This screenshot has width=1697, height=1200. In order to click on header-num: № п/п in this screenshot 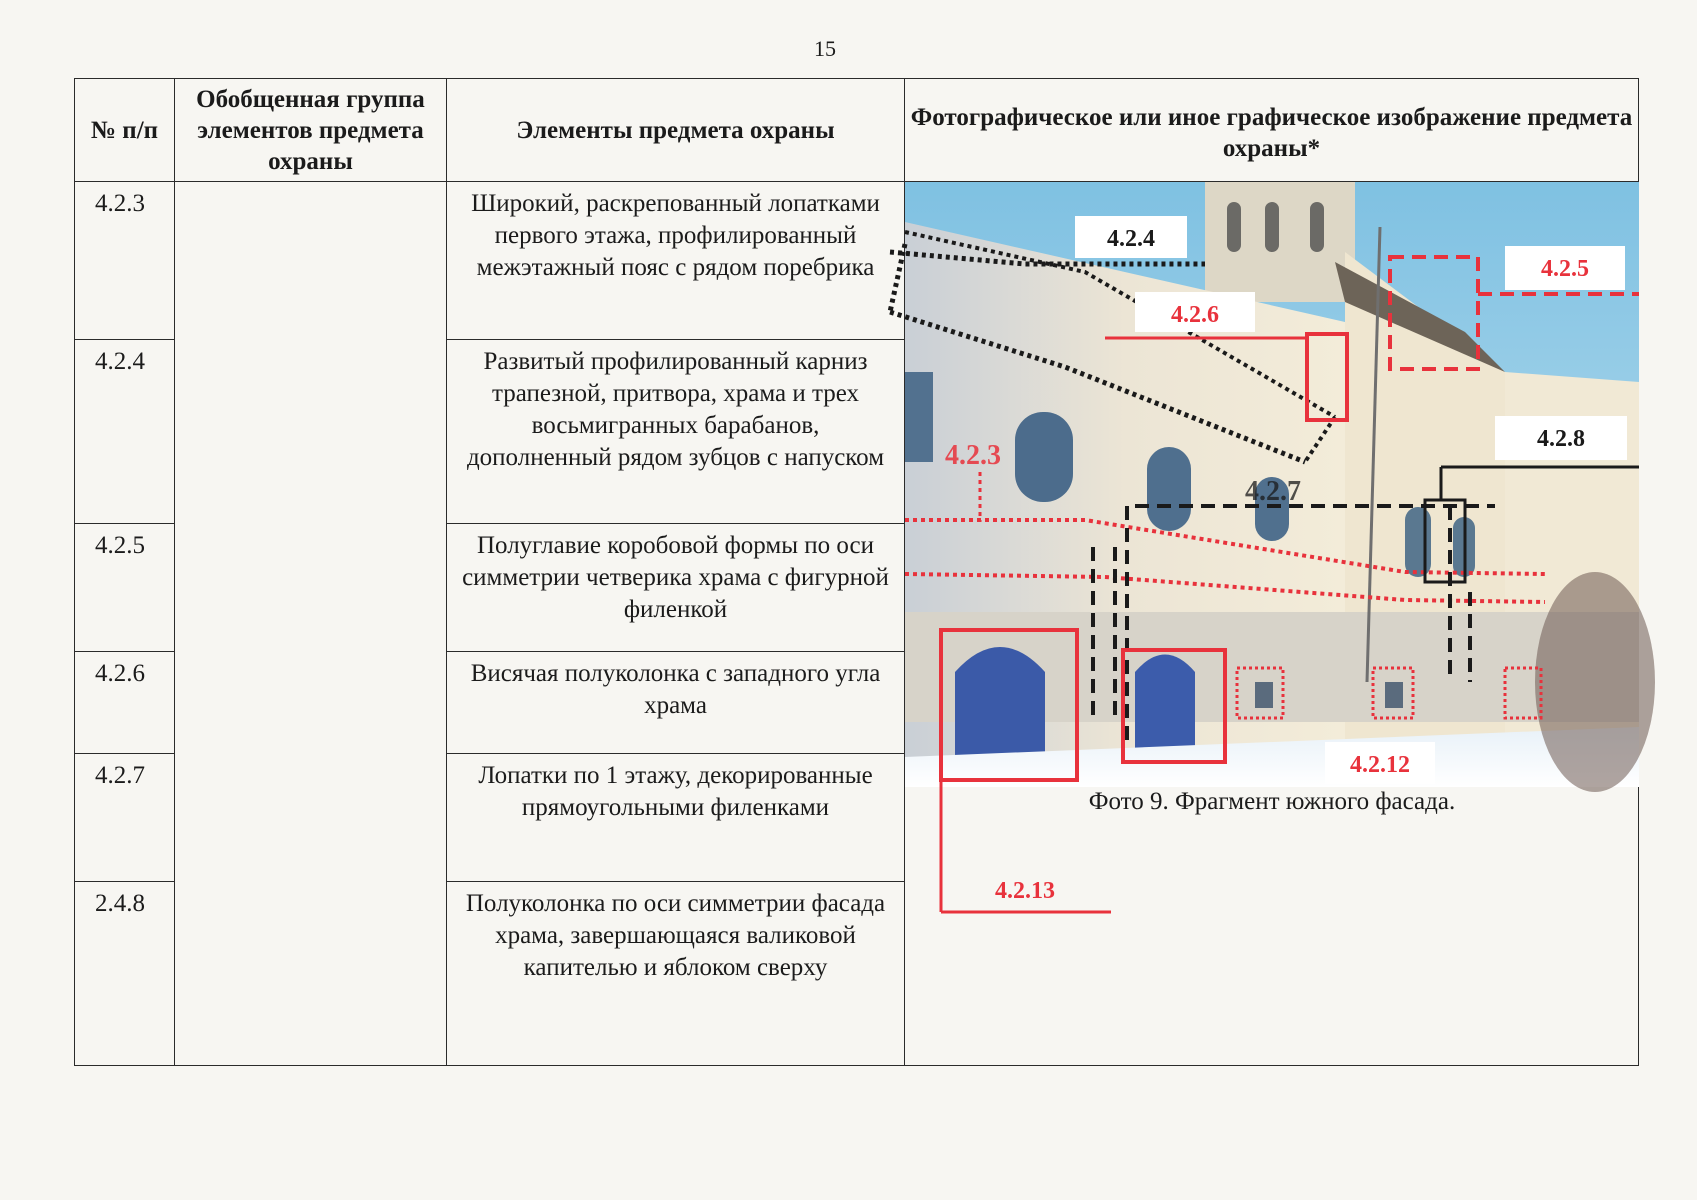, I will do `click(124, 130)`.